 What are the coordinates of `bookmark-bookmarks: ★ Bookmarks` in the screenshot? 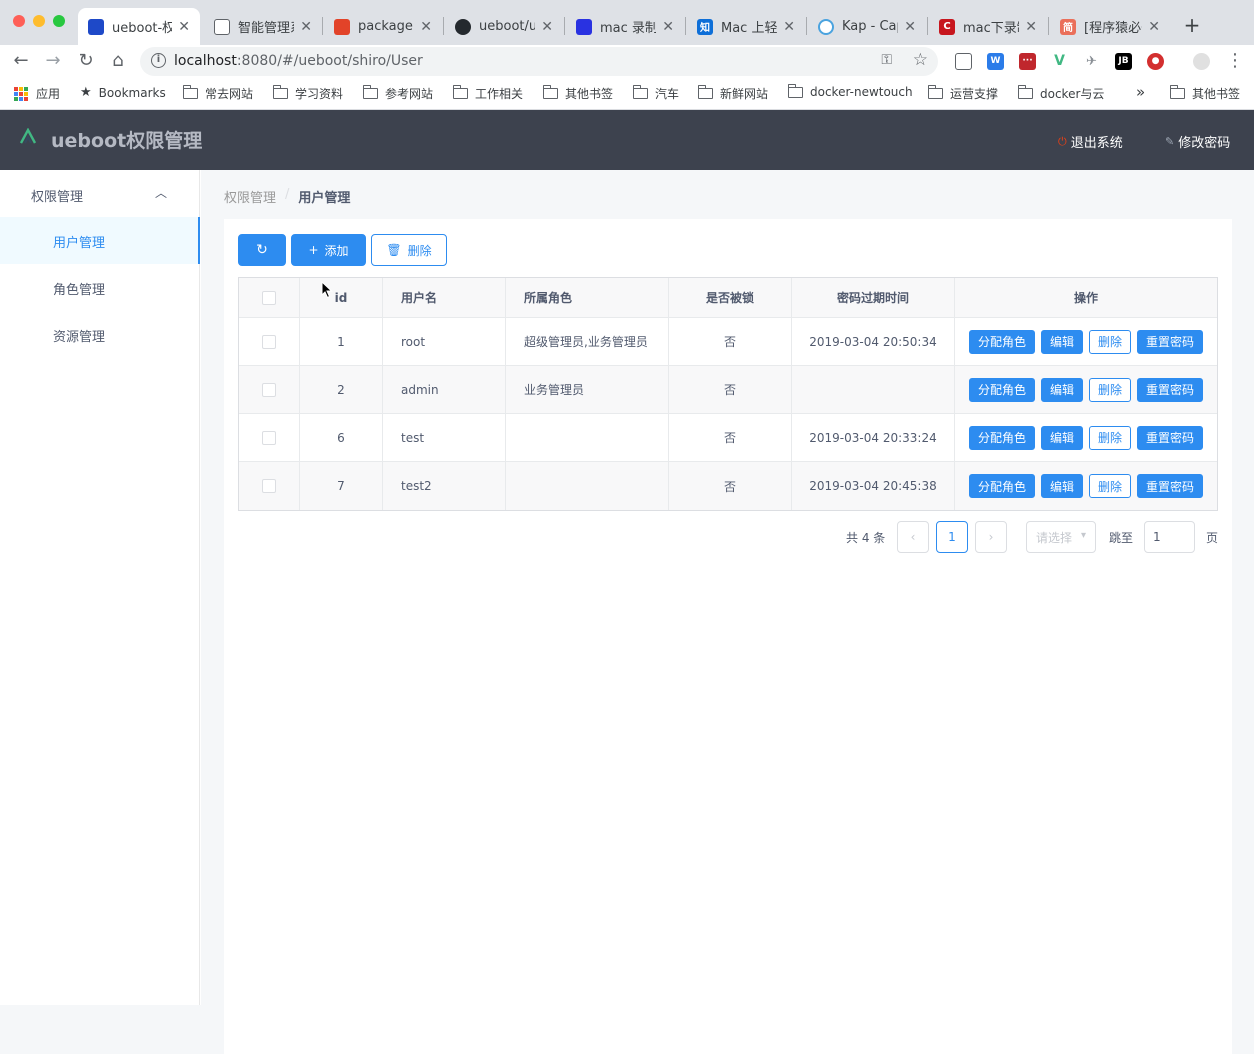 It's located at (123, 92).